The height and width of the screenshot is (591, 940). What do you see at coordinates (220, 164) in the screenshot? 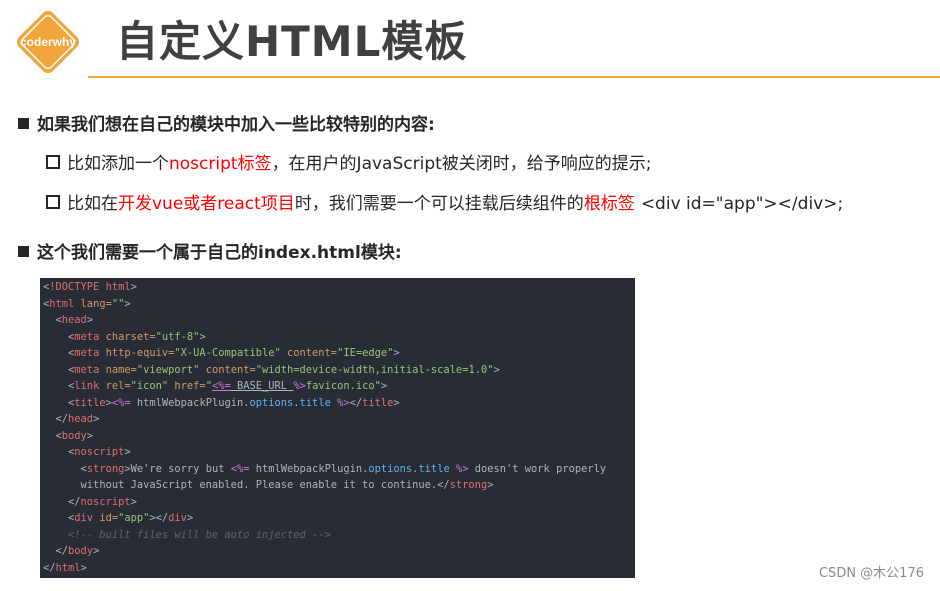
I see `highlight-noscript: noscript标签` at bounding box center [220, 164].